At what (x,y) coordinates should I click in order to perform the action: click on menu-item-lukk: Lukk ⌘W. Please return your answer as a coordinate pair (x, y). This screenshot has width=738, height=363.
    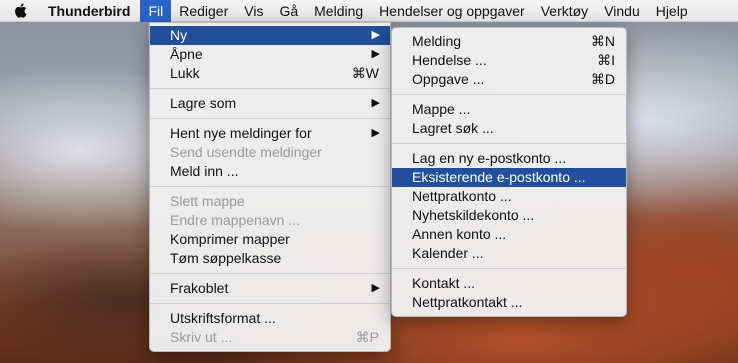
    Looking at the image, I should click on (270, 73).